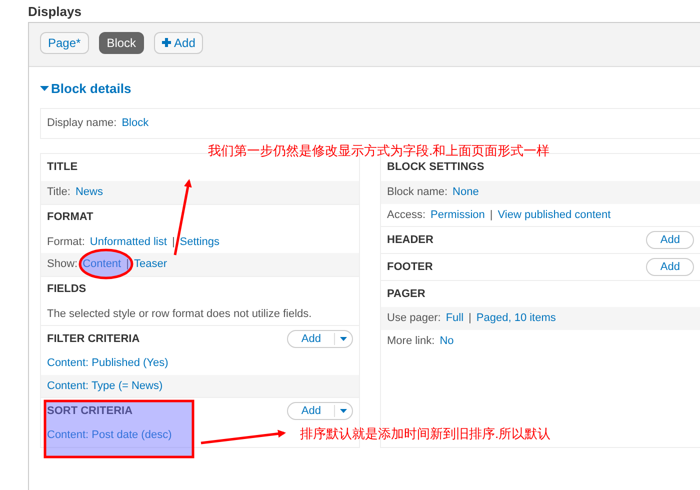 This screenshot has height=490, width=700. What do you see at coordinates (200, 242) in the screenshot?
I see `setting-link: Settings` at bounding box center [200, 242].